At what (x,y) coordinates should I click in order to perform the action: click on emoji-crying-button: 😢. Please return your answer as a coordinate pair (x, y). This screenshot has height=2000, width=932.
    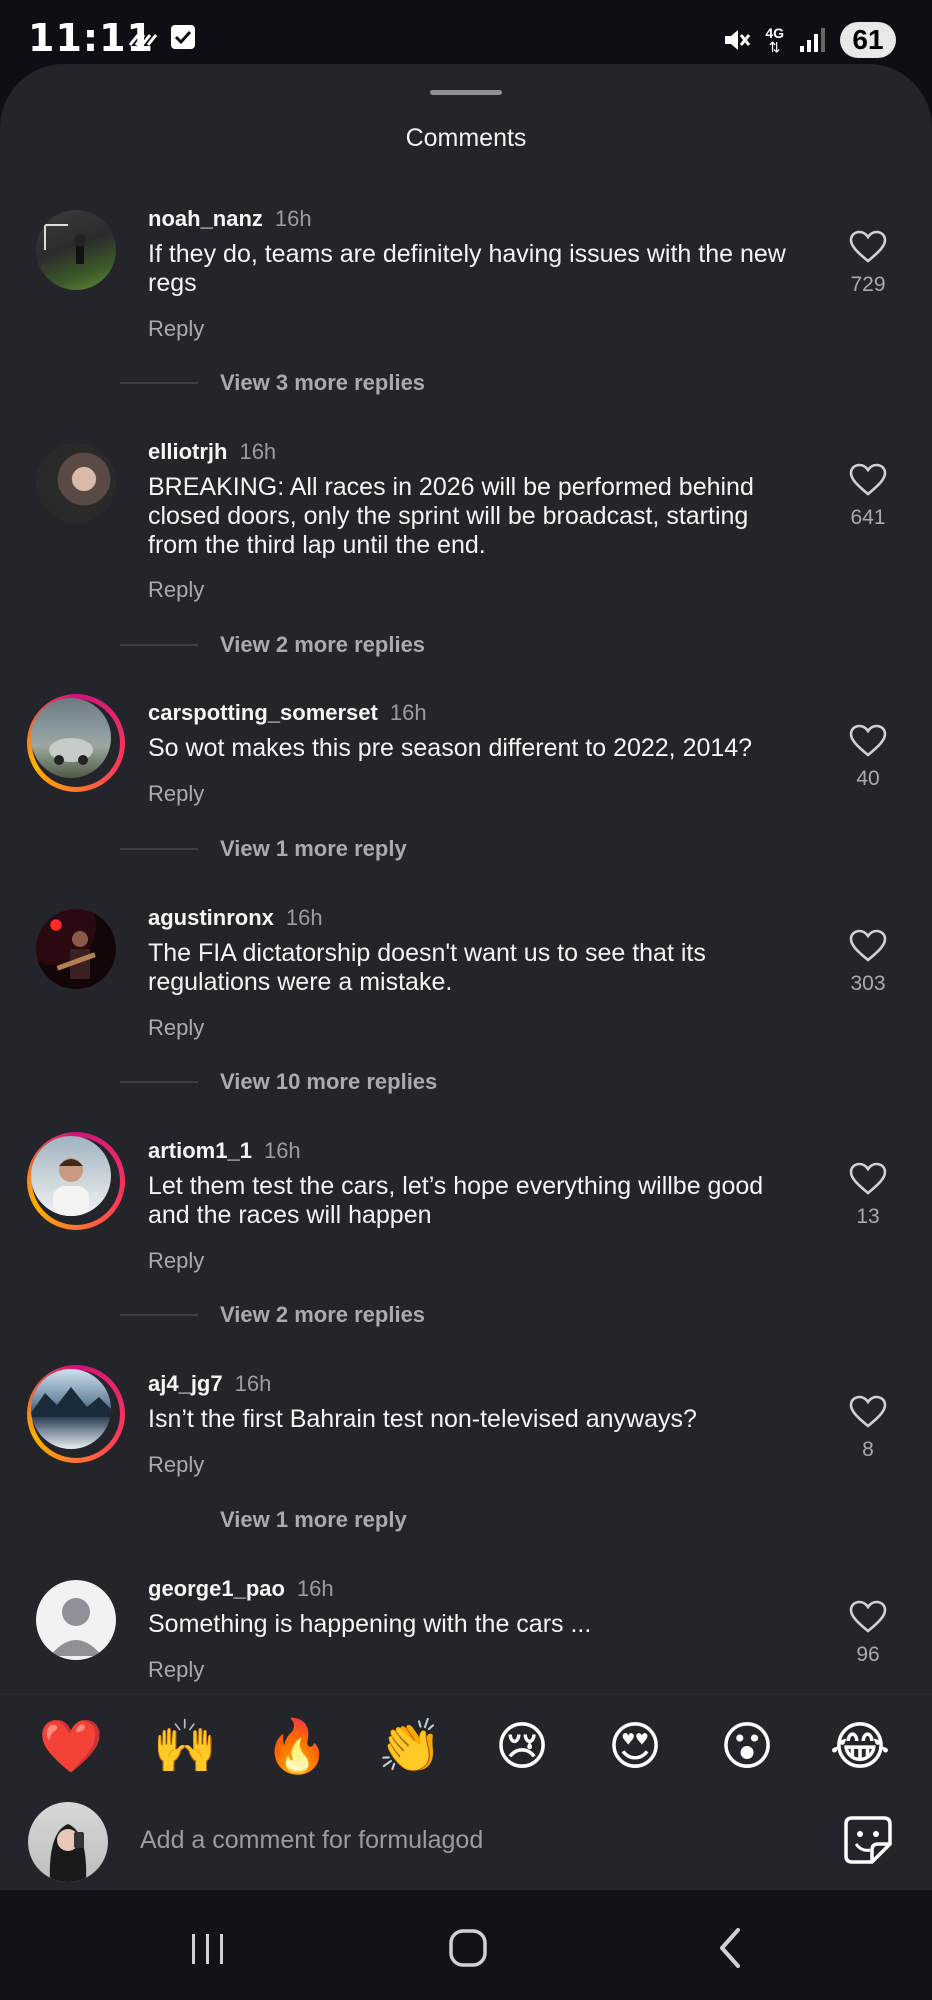
    Looking at the image, I should click on (522, 1747).